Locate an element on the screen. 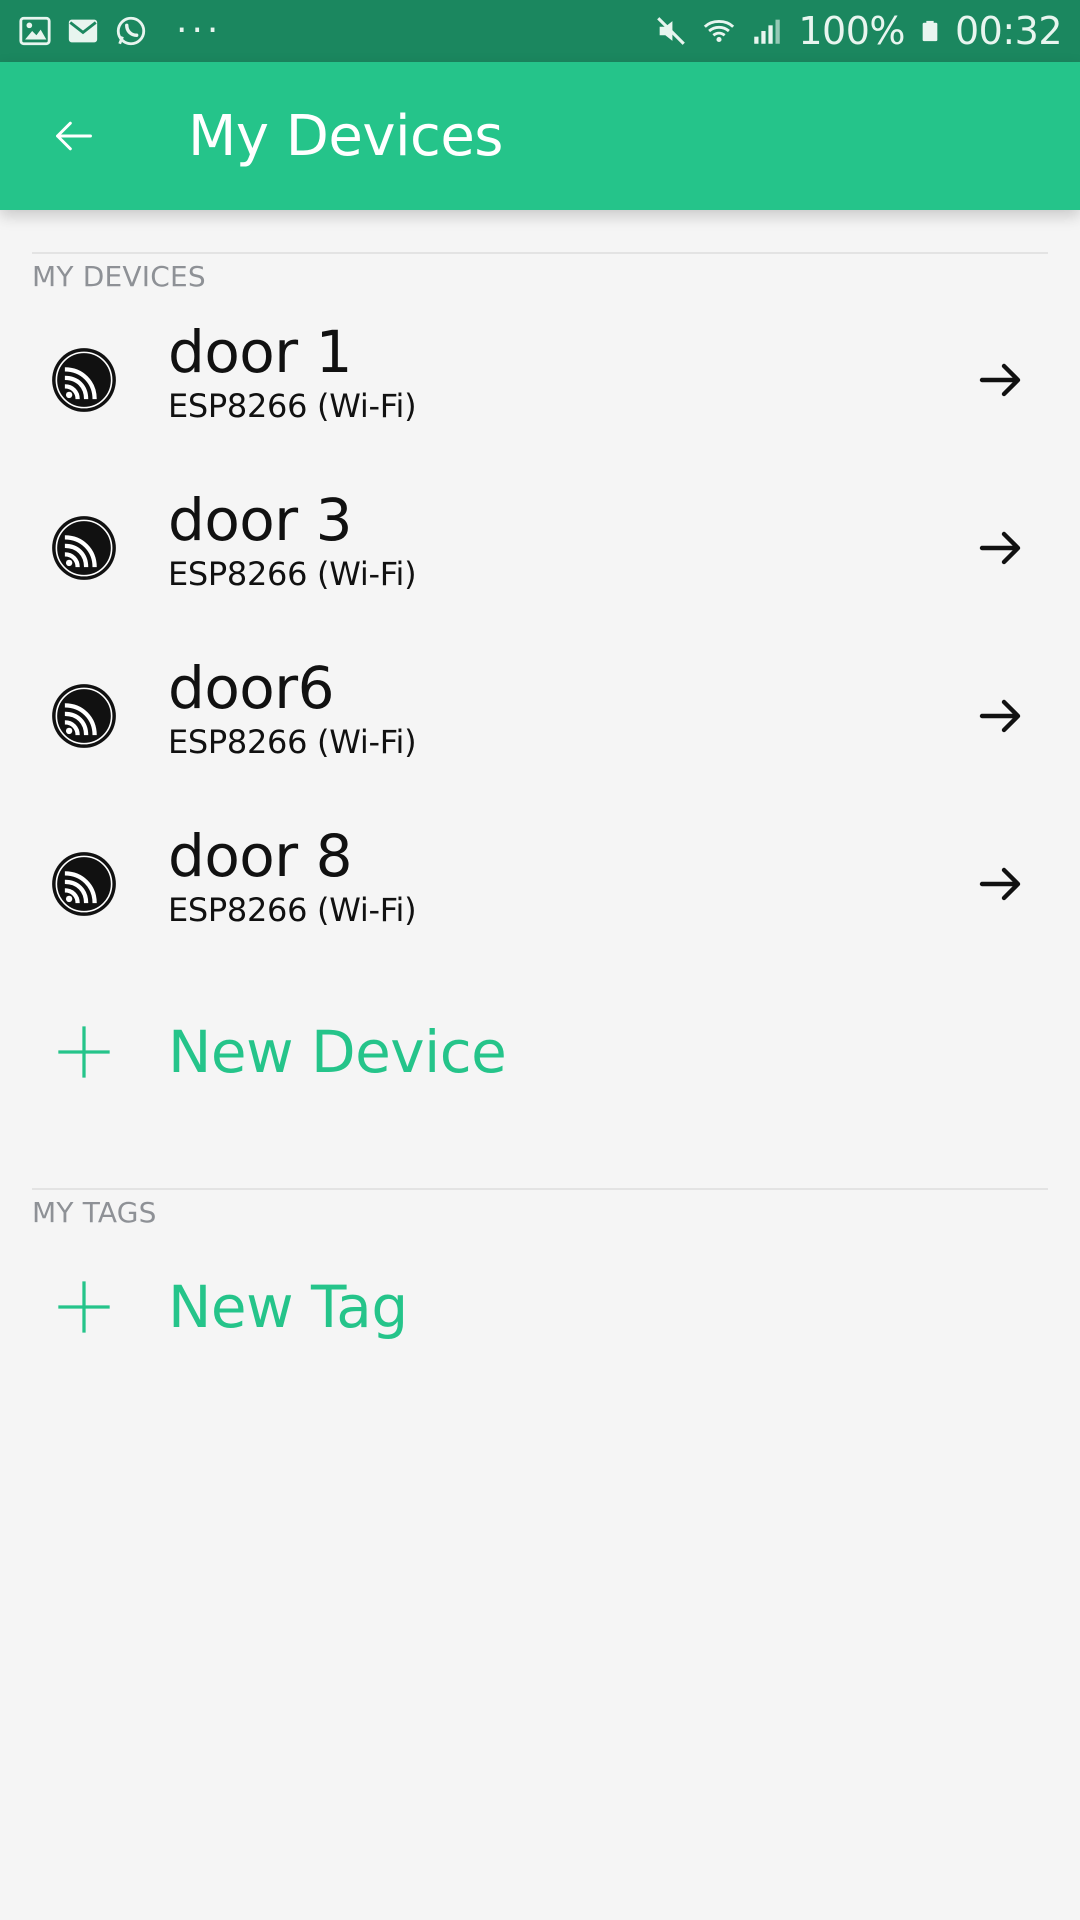 The height and width of the screenshot is (1920, 1080). clock: 00:32 is located at coordinates (1008, 31).